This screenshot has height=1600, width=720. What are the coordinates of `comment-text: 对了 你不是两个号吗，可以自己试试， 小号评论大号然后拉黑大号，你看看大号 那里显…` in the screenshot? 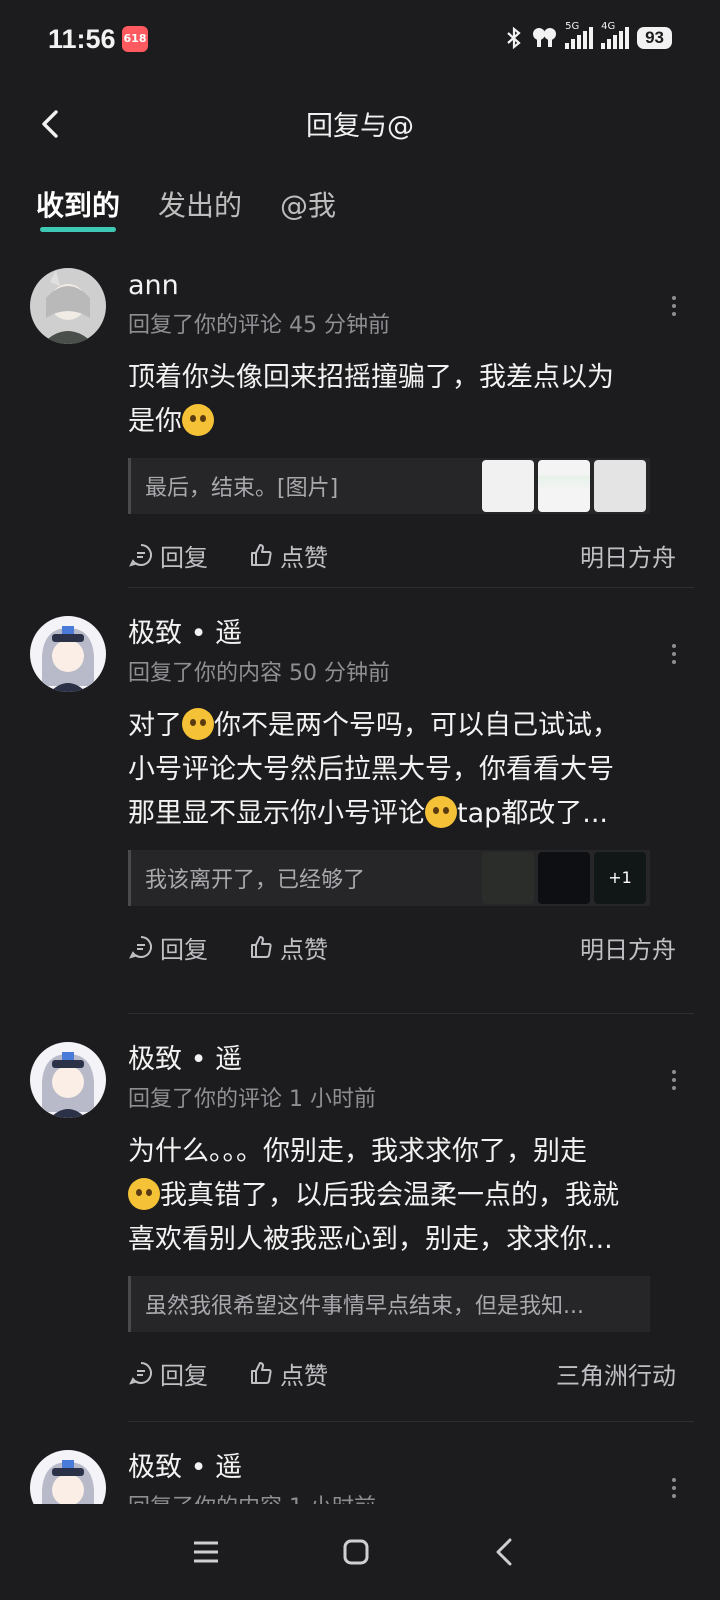 It's located at (409, 770).